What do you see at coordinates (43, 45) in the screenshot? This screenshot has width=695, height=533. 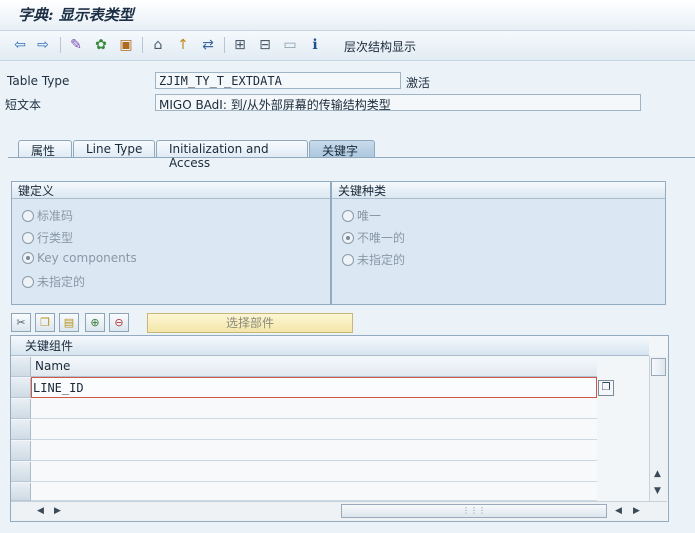 I see `forward-arrow-icon: ⇨` at bounding box center [43, 45].